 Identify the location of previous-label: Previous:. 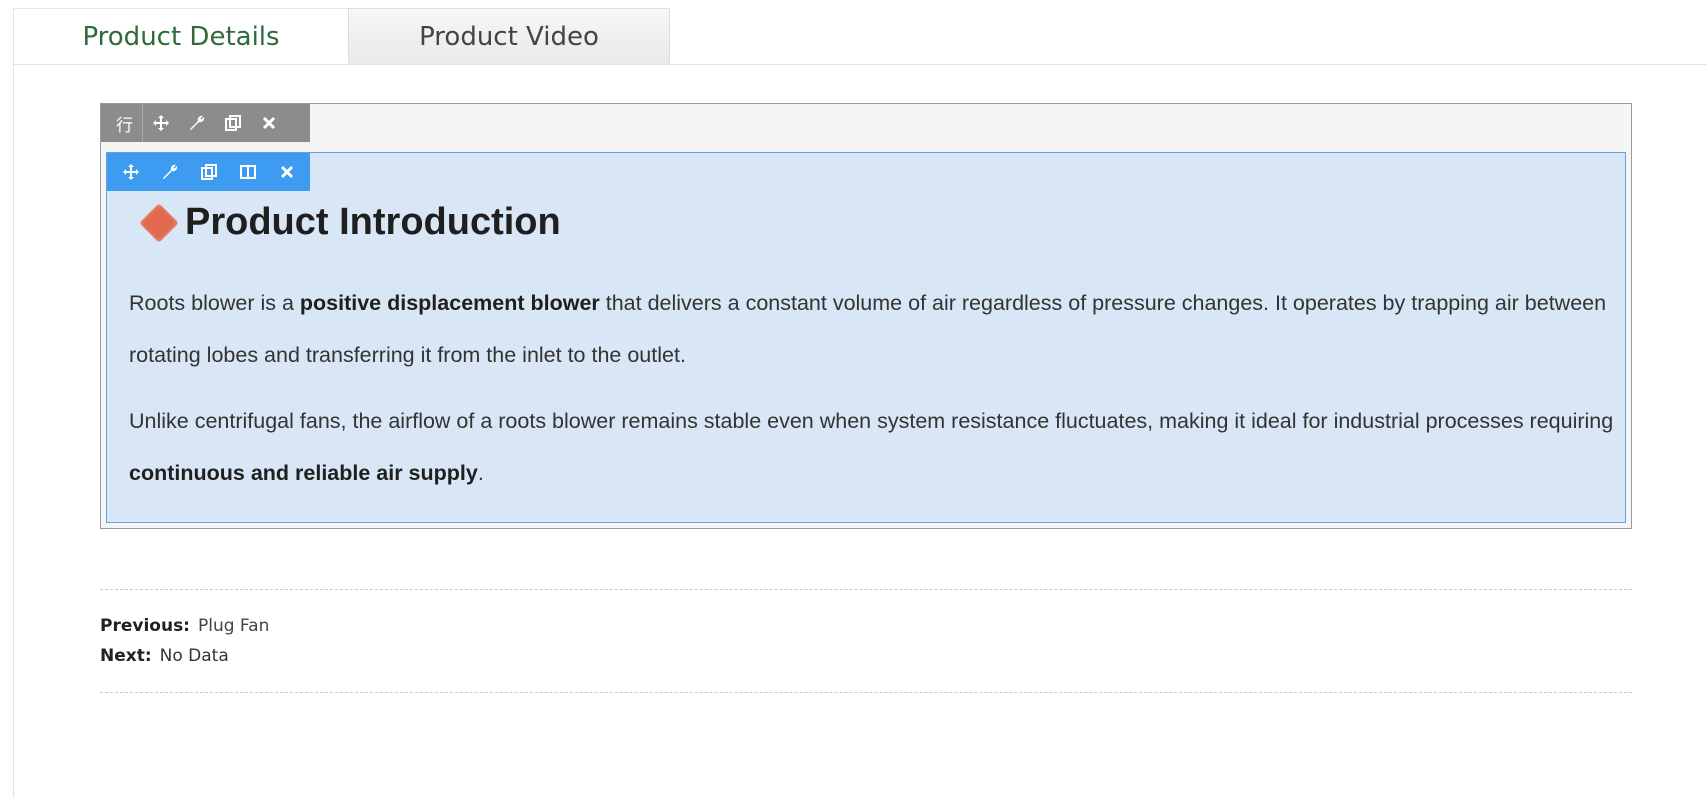
(145, 626).